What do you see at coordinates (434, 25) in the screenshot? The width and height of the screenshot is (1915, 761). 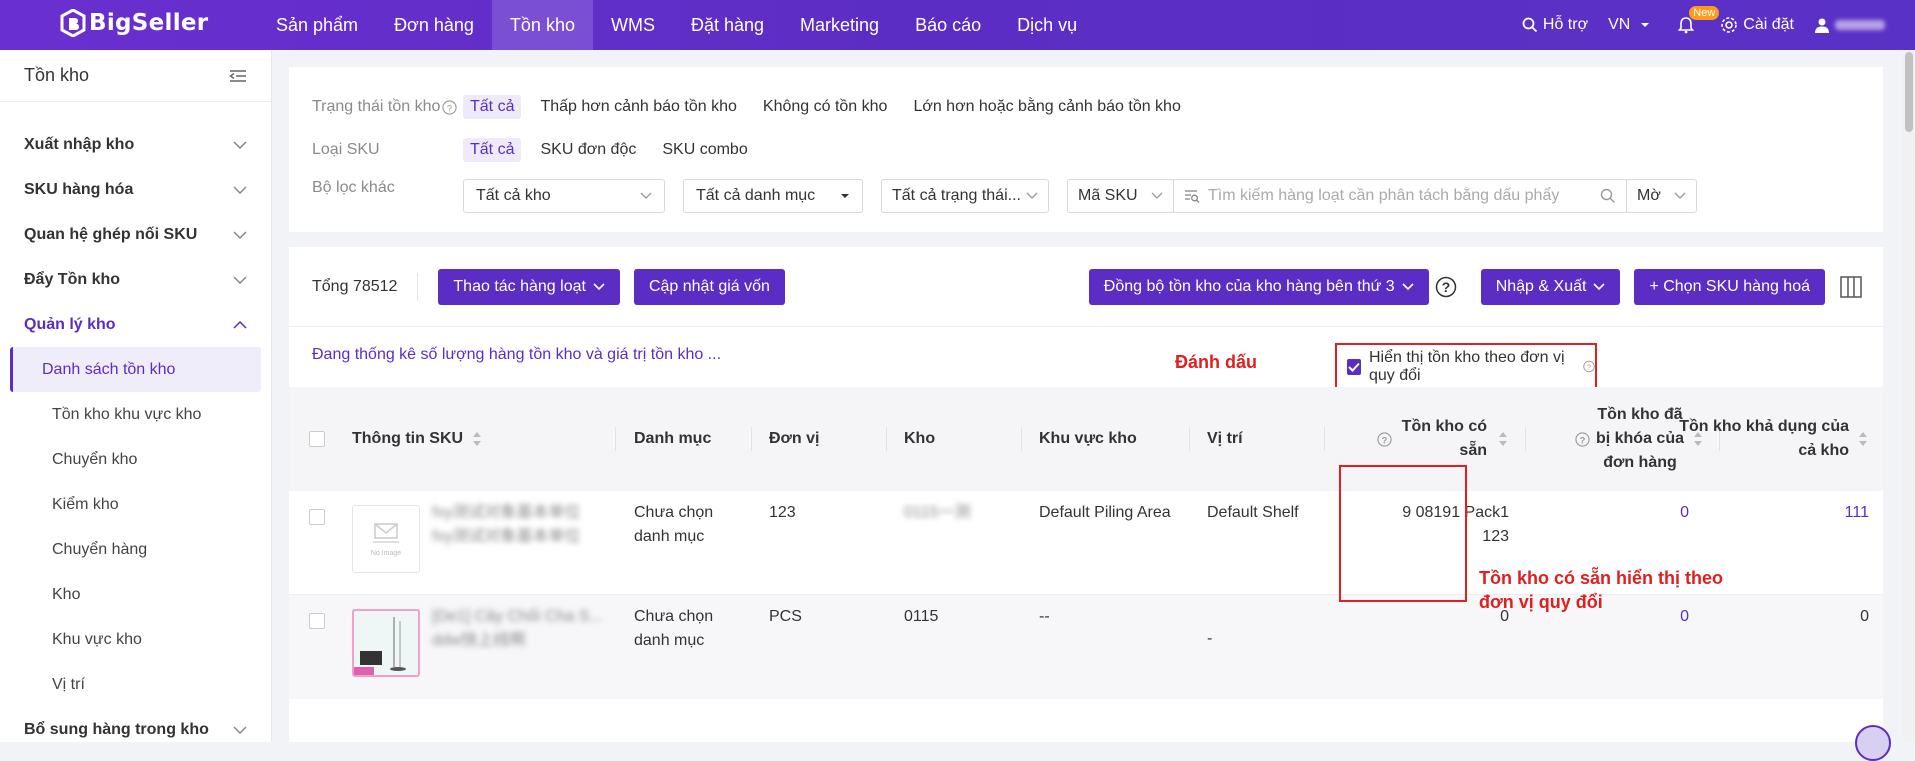 I see `nav-orders: Đơn hàng` at bounding box center [434, 25].